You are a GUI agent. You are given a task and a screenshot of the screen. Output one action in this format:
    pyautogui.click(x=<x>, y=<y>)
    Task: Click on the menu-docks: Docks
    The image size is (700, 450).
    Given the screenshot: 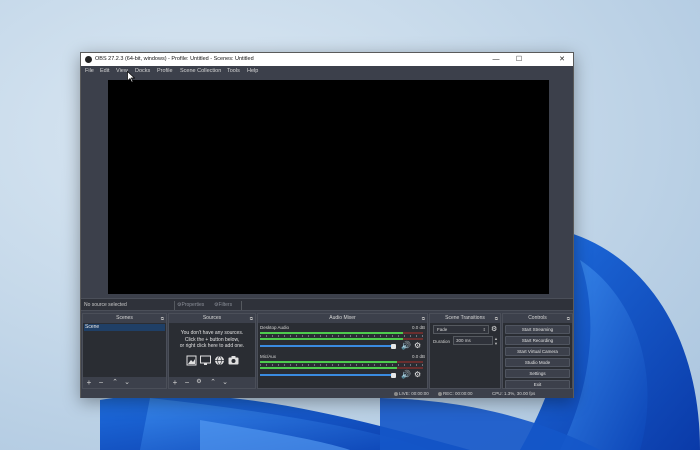 What is the action you would take?
    pyautogui.click(x=142, y=71)
    